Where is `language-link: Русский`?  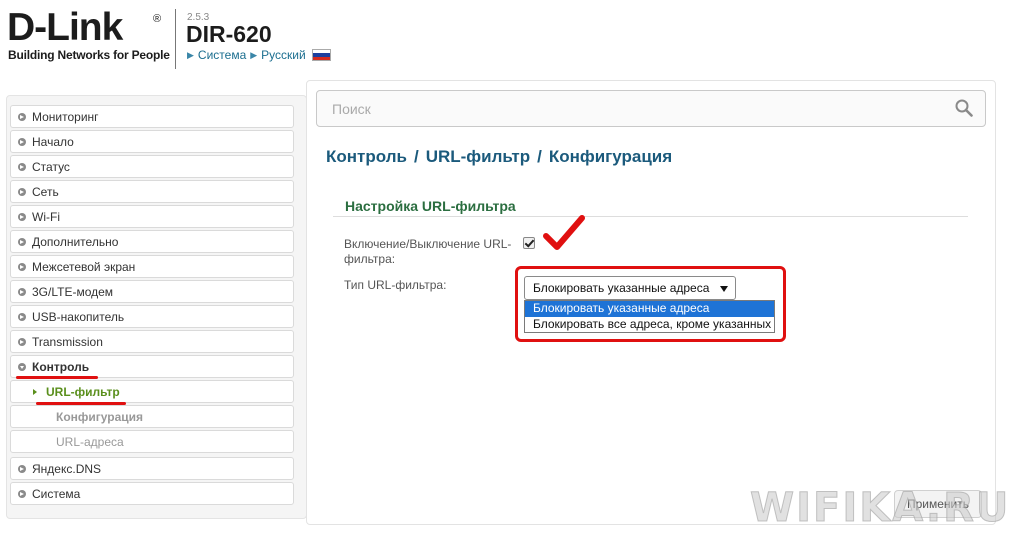 language-link: Русский is located at coordinates (283, 55).